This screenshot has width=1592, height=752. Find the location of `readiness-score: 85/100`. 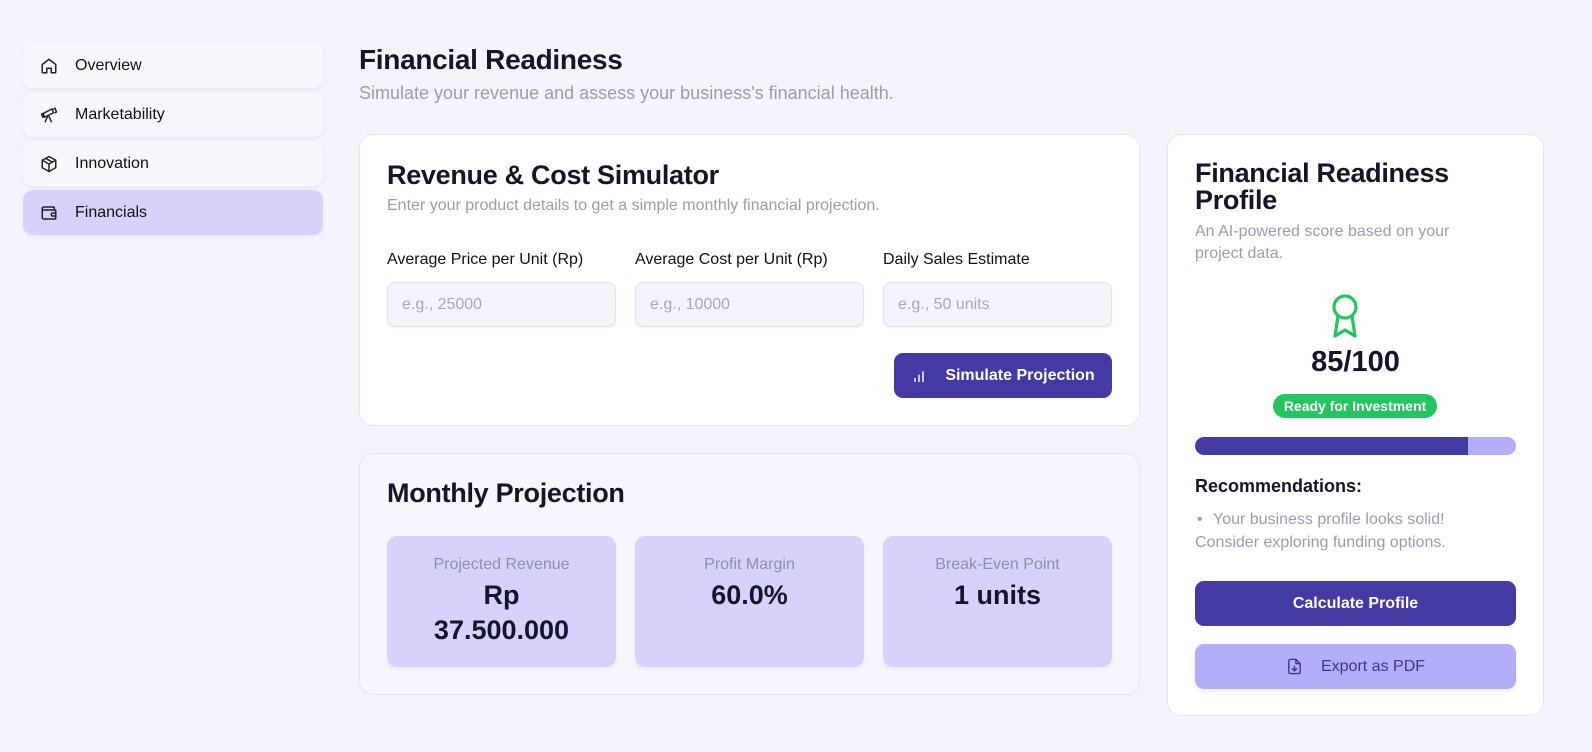

readiness-score: 85/100 is located at coordinates (1355, 362).